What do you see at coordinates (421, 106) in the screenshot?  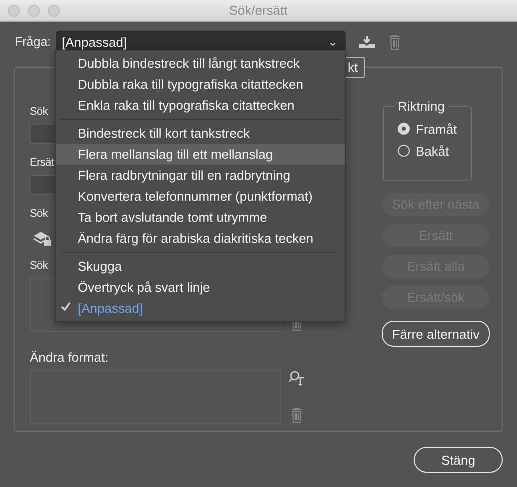 I see `group-title: Riktning` at bounding box center [421, 106].